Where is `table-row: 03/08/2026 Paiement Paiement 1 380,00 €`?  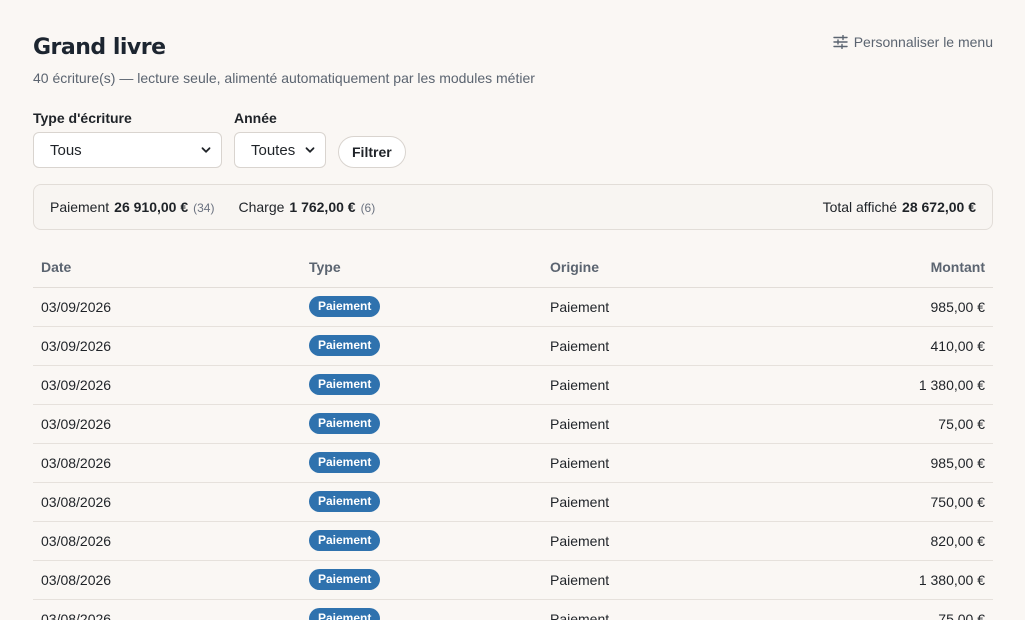 table-row: 03/08/2026 Paiement Paiement 1 380,00 € is located at coordinates (513, 580).